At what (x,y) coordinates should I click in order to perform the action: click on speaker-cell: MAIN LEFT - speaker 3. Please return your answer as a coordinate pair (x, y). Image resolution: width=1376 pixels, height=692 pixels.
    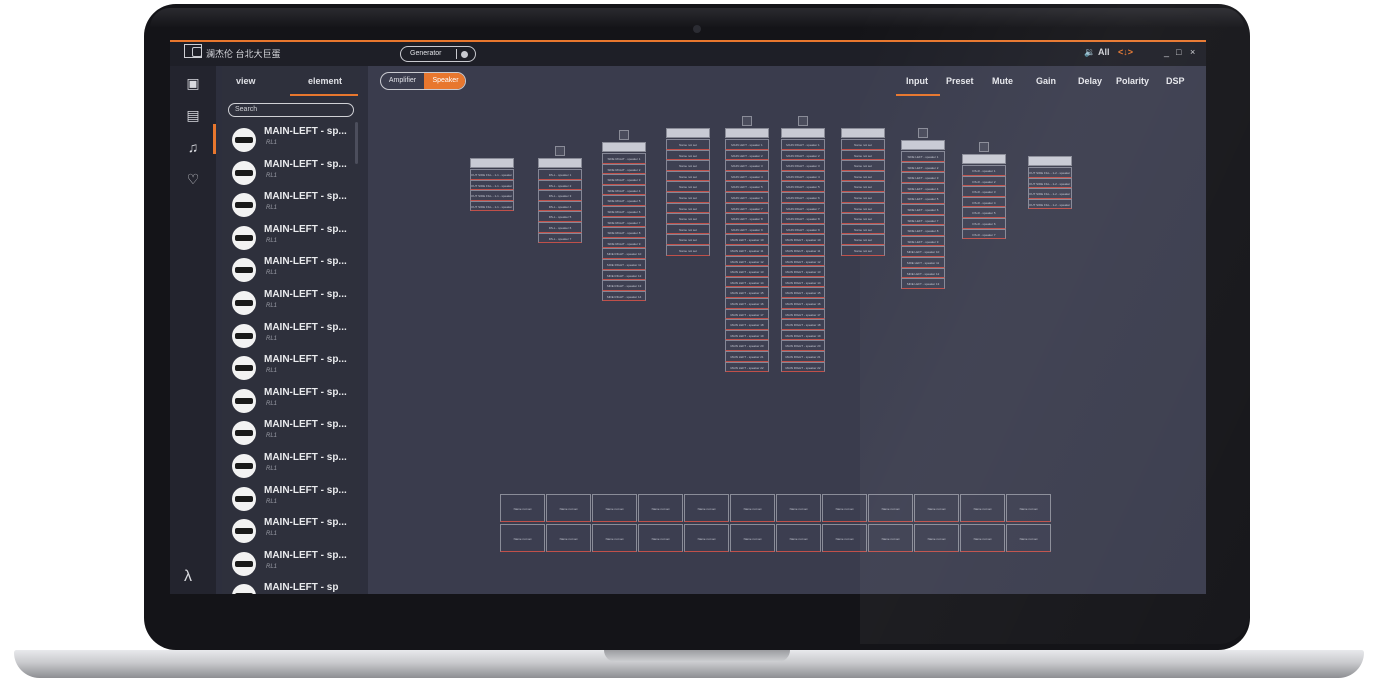
    Looking at the image, I should click on (747, 165).